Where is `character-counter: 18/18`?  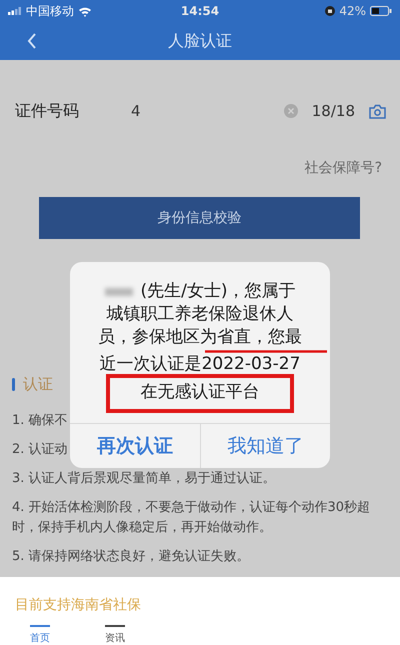
character-counter: 18/18 is located at coordinates (333, 111).